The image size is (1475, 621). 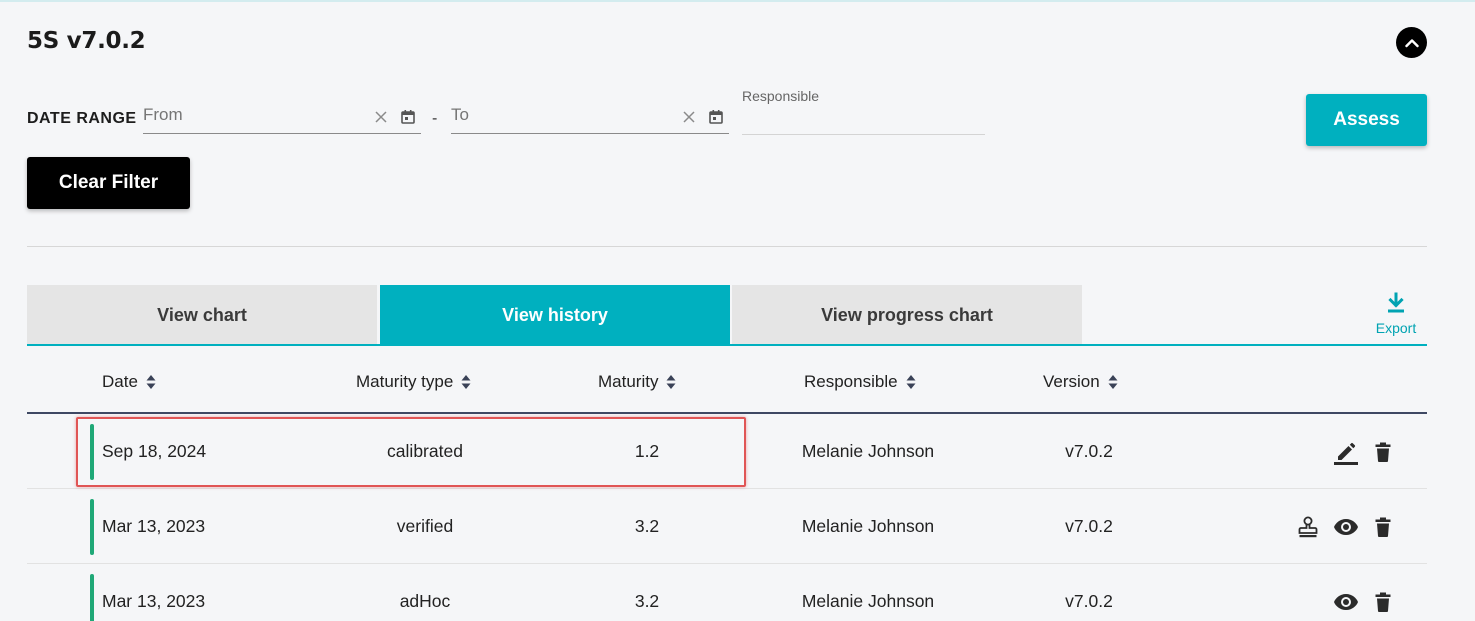 I want to click on column-header-maturity-type: Maturity type, so click(x=413, y=382).